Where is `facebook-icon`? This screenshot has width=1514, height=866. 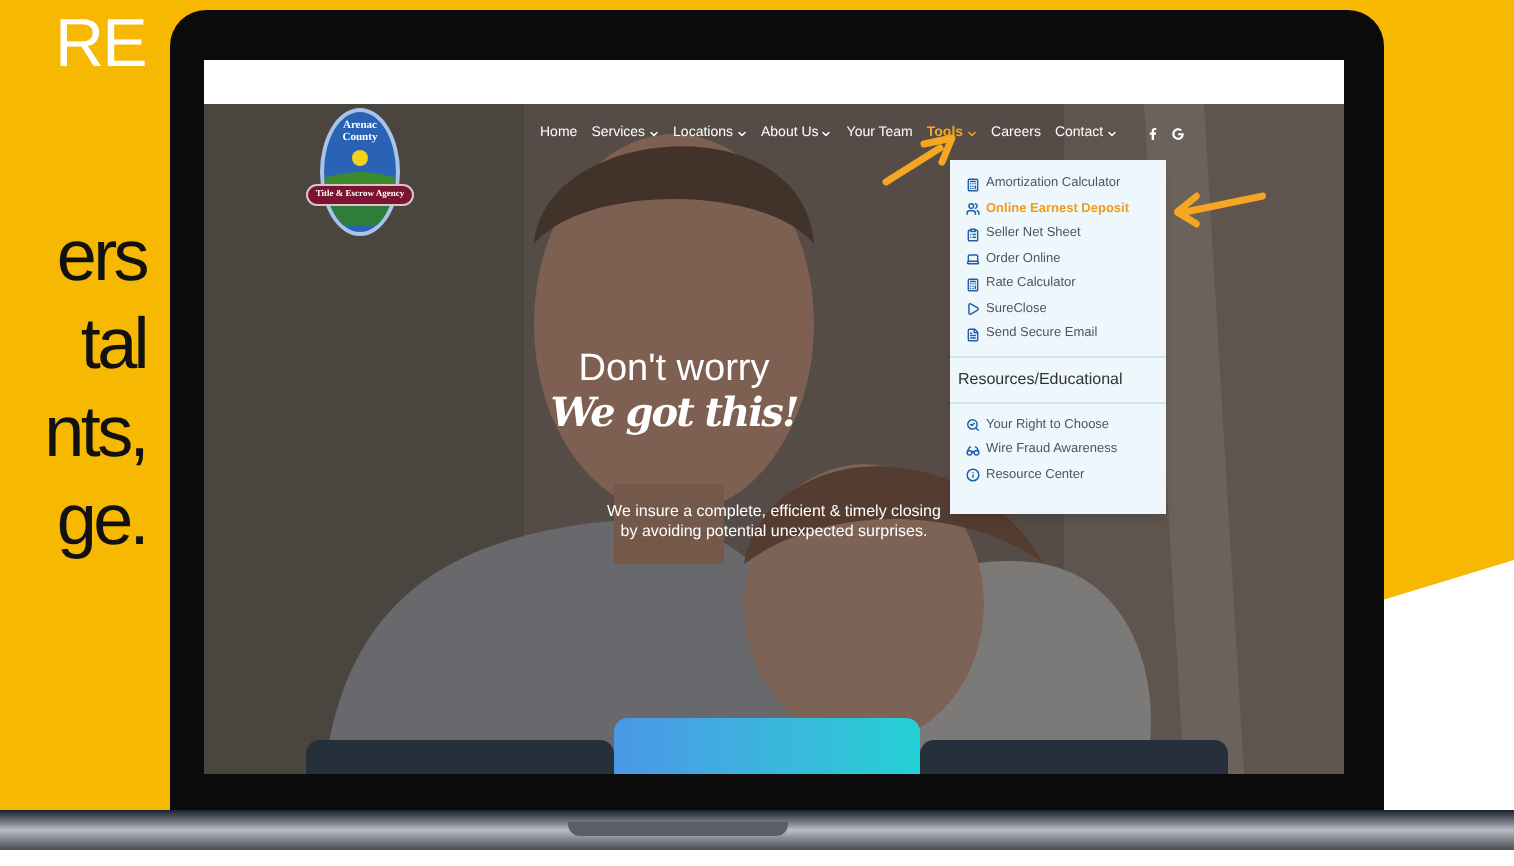
facebook-icon is located at coordinates (1152, 134).